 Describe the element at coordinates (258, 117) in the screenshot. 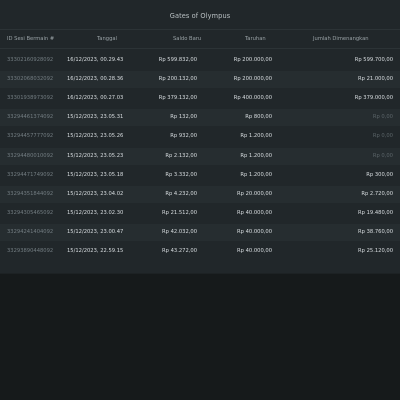

I see `cell-bet: Rp 800,00` at that location.